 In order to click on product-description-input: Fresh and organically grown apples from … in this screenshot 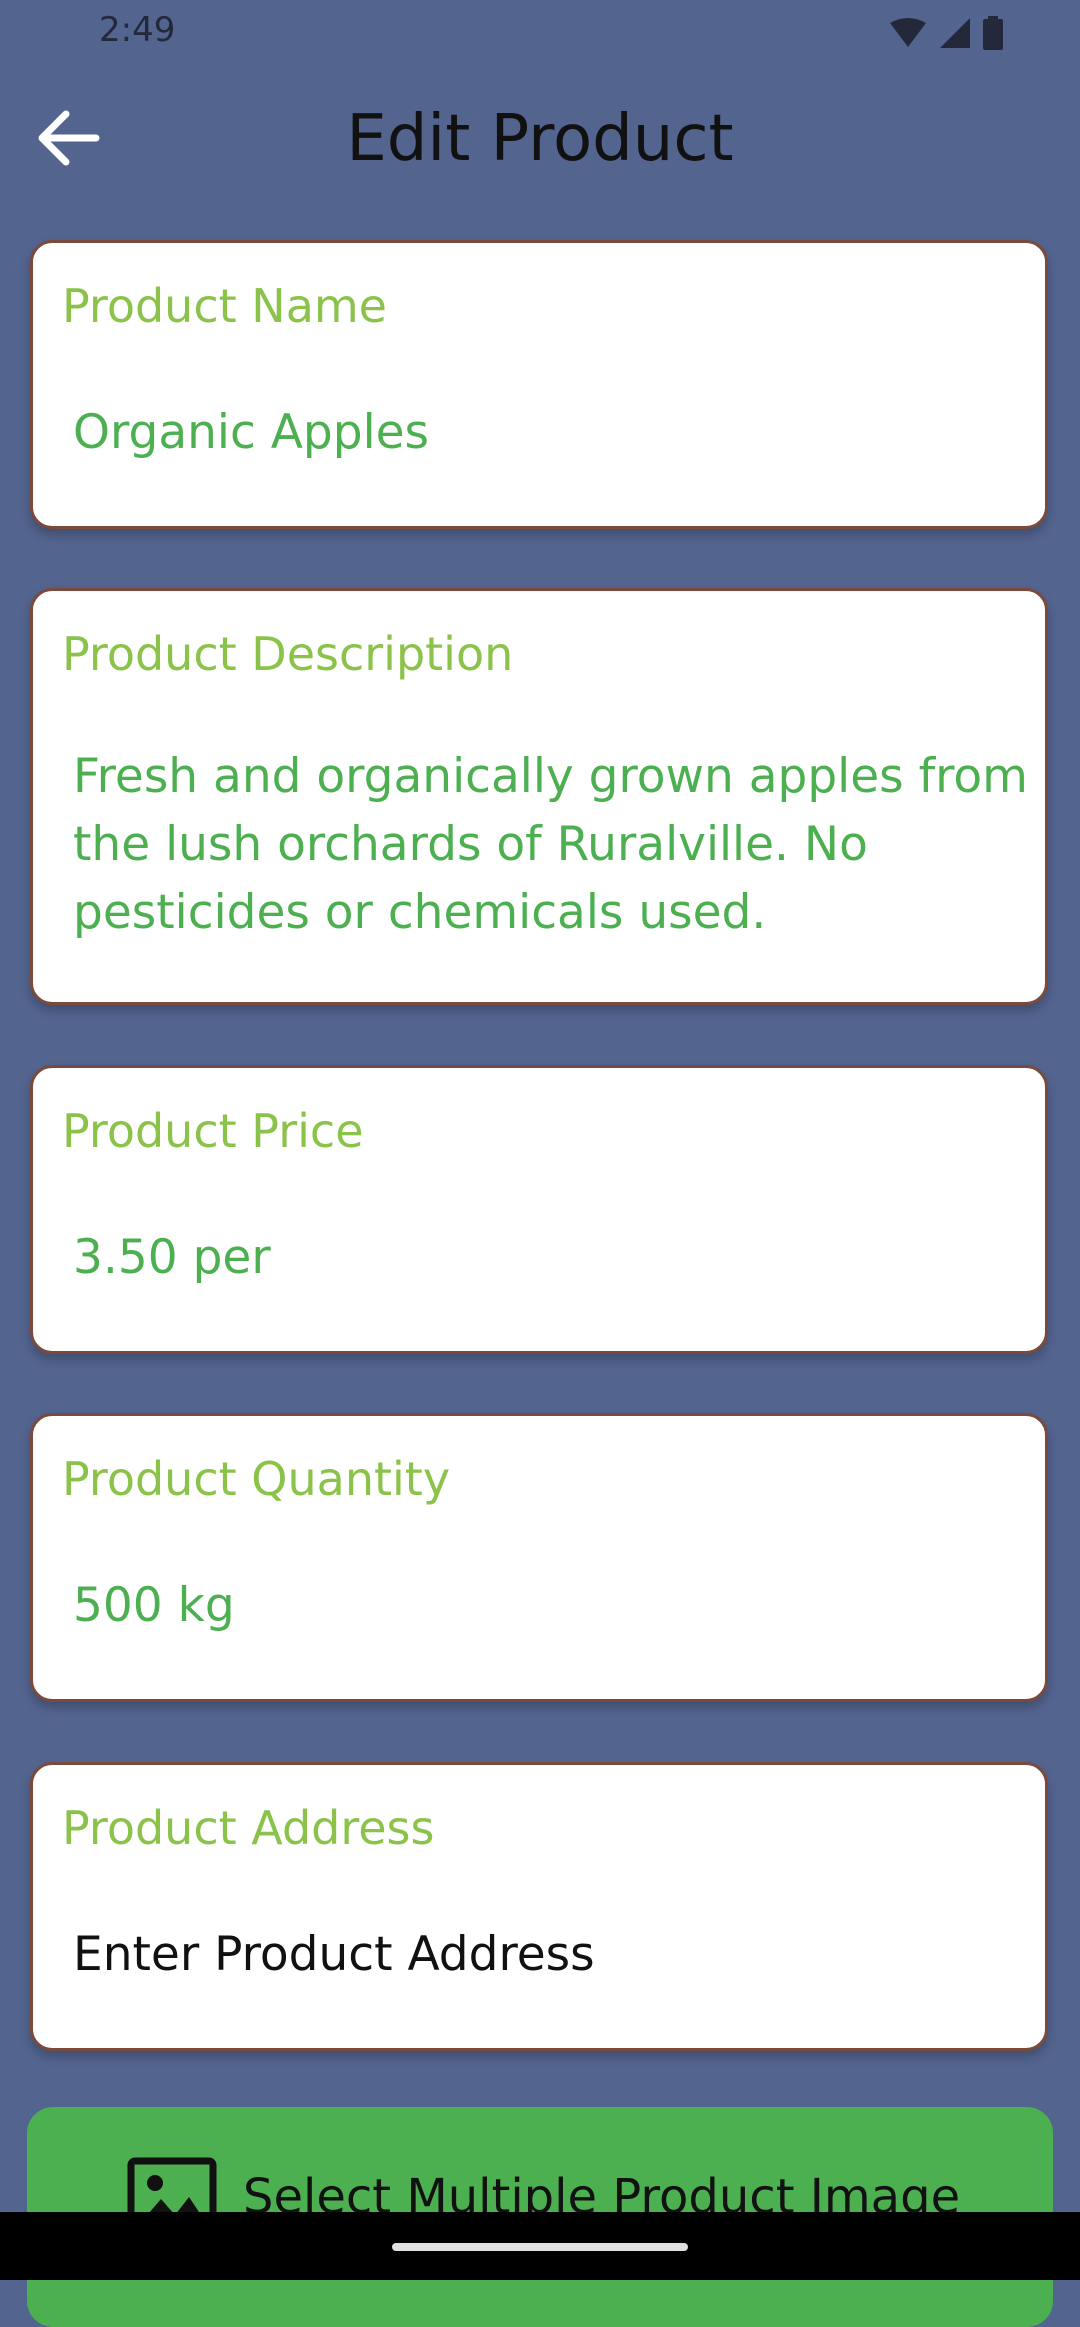, I will do `click(553, 845)`.